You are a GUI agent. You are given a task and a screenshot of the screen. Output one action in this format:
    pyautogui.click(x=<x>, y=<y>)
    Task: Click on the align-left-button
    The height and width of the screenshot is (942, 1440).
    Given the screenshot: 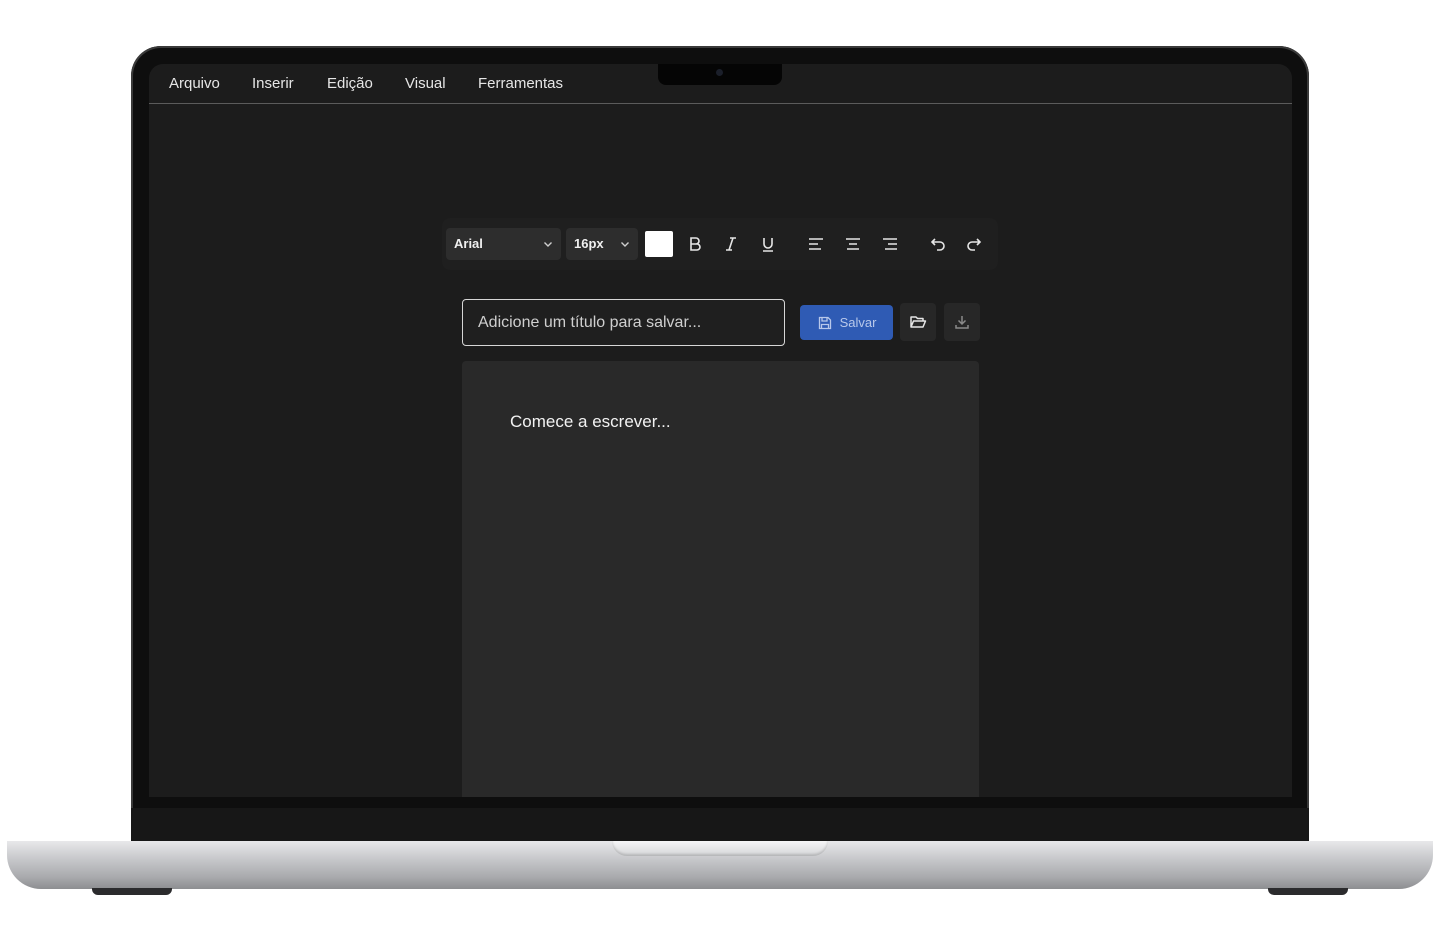 What is the action you would take?
    pyautogui.click(x=816, y=244)
    